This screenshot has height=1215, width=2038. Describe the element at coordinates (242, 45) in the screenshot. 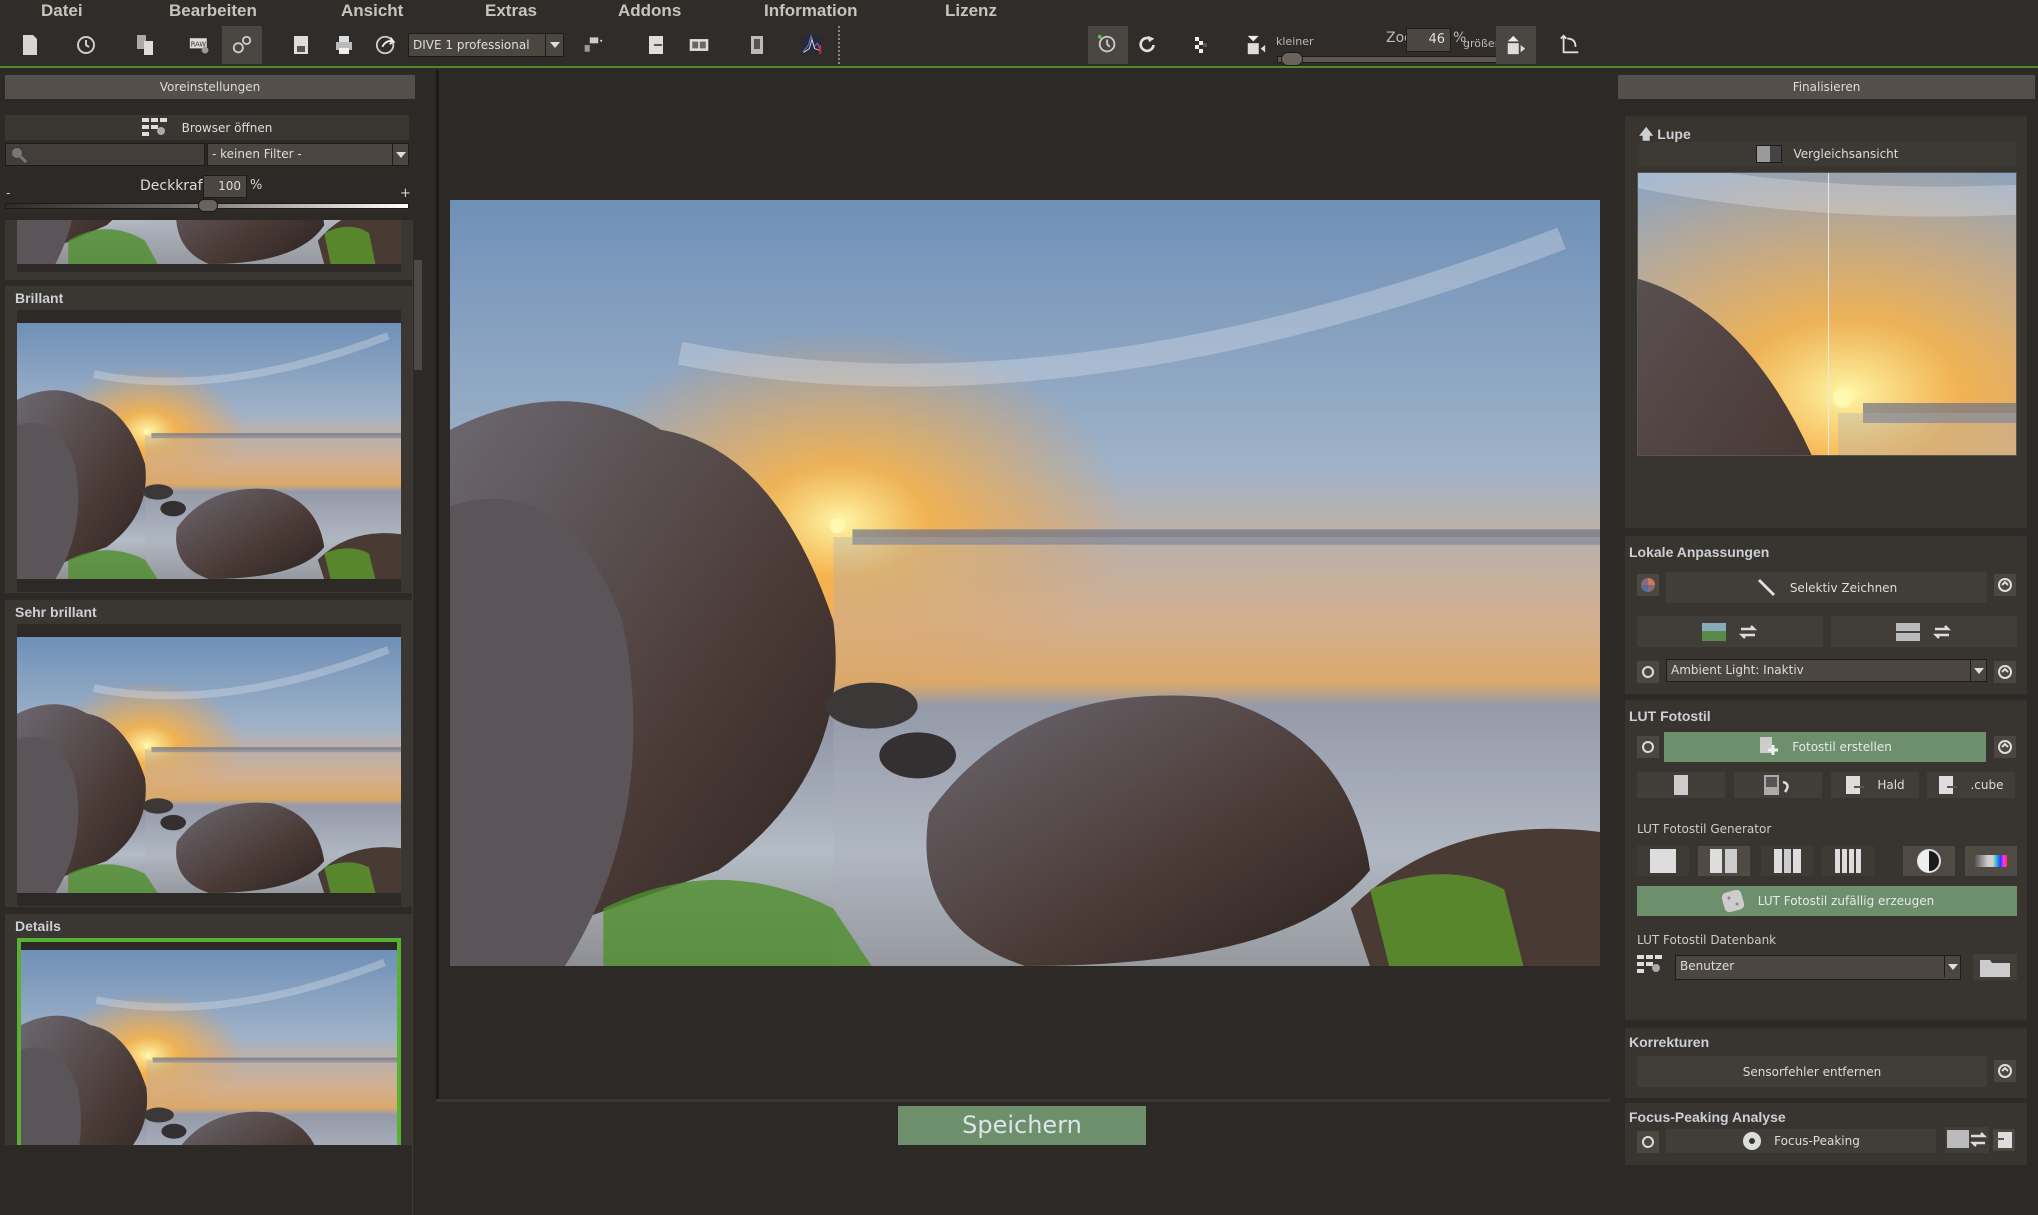

I see `presets-gear-button` at that location.